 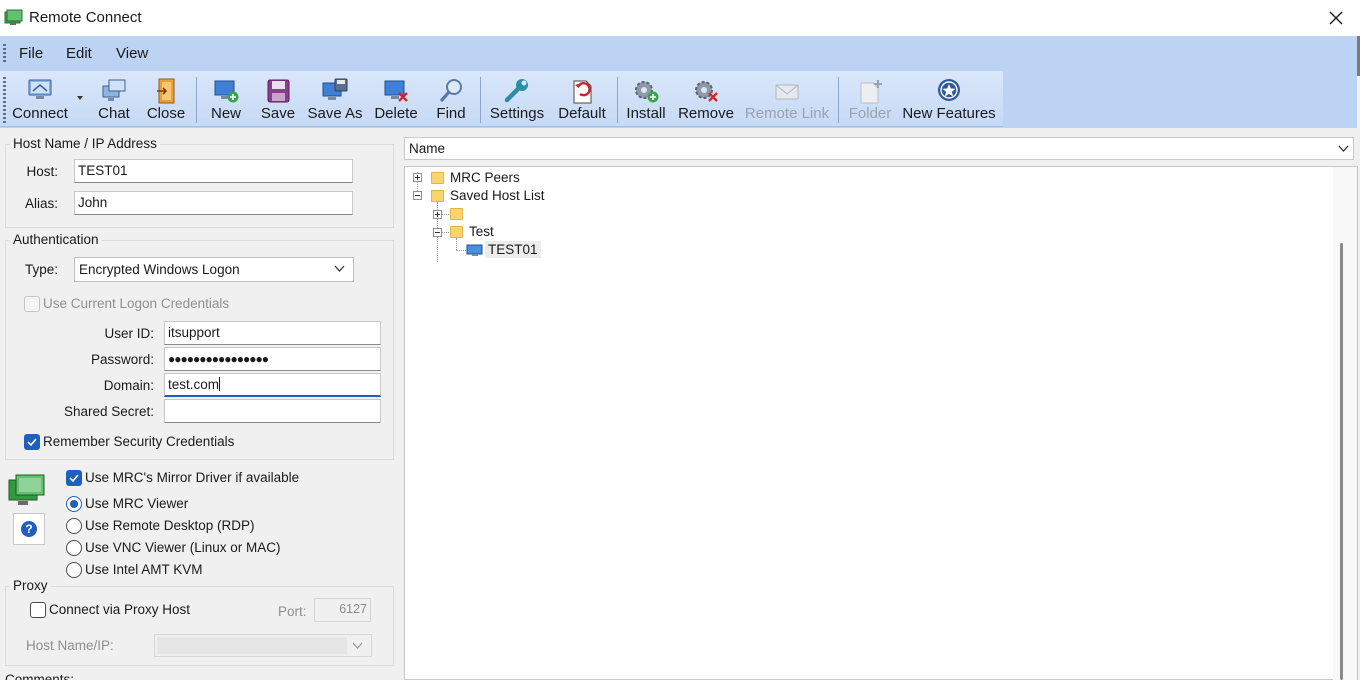 I want to click on tree-scrollbar-thumb, so click(x=1341, y=461).